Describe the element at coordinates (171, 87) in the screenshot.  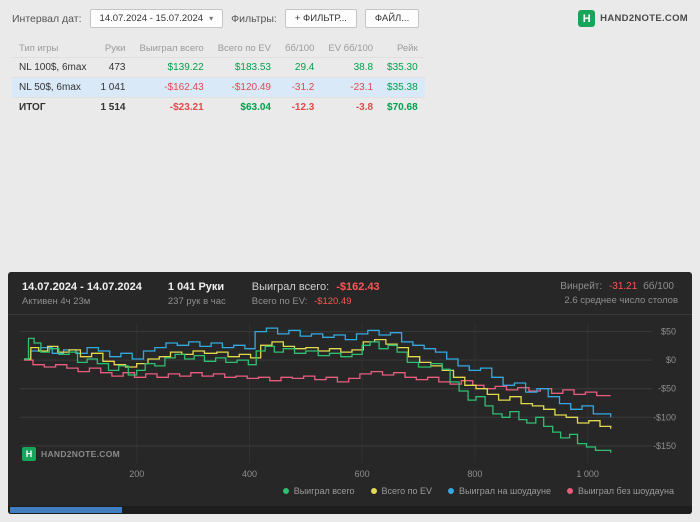
I see `table-cell: -$162.43` at that location.